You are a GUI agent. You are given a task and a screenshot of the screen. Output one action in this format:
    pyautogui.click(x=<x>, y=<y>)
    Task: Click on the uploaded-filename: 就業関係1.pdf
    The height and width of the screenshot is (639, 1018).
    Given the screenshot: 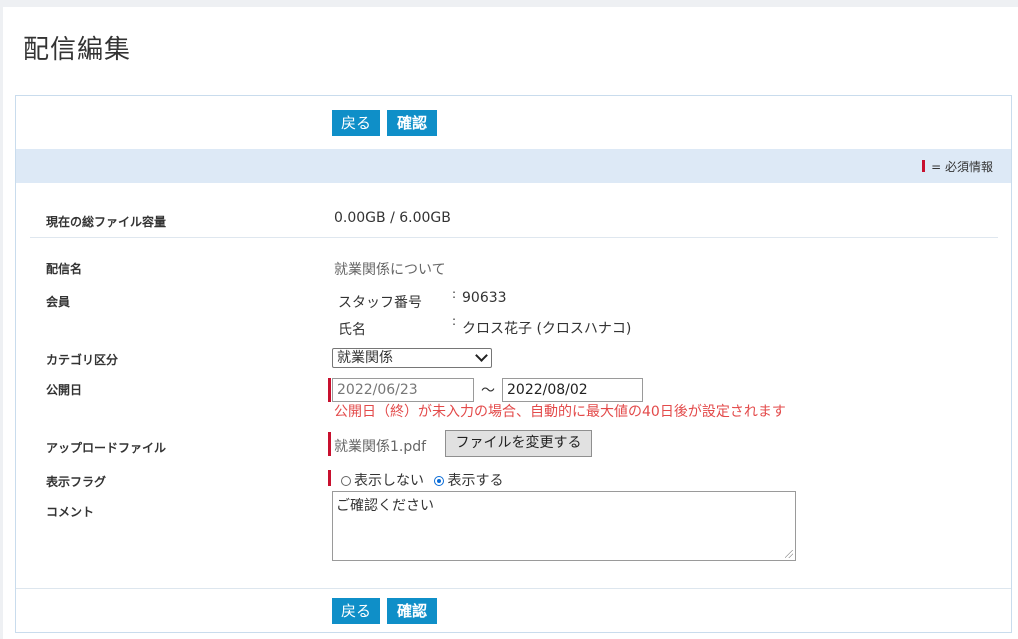 What is the action you would take?
    pyautogui.click(x=380, y=447)
    